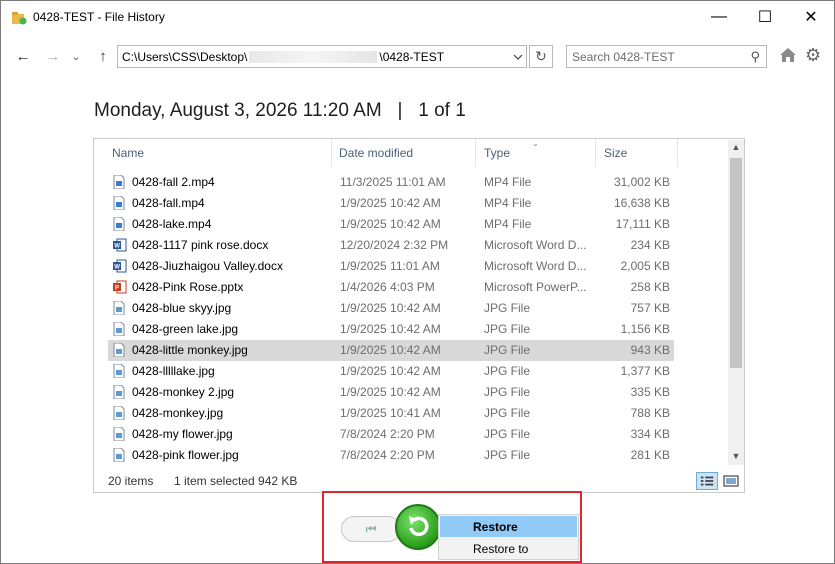 This screenshot has width=835, height=564. What do you see at coordinates (313, 56) in the screenshot?
I see `blurred-path-segment` at bounding box center [313, 56].